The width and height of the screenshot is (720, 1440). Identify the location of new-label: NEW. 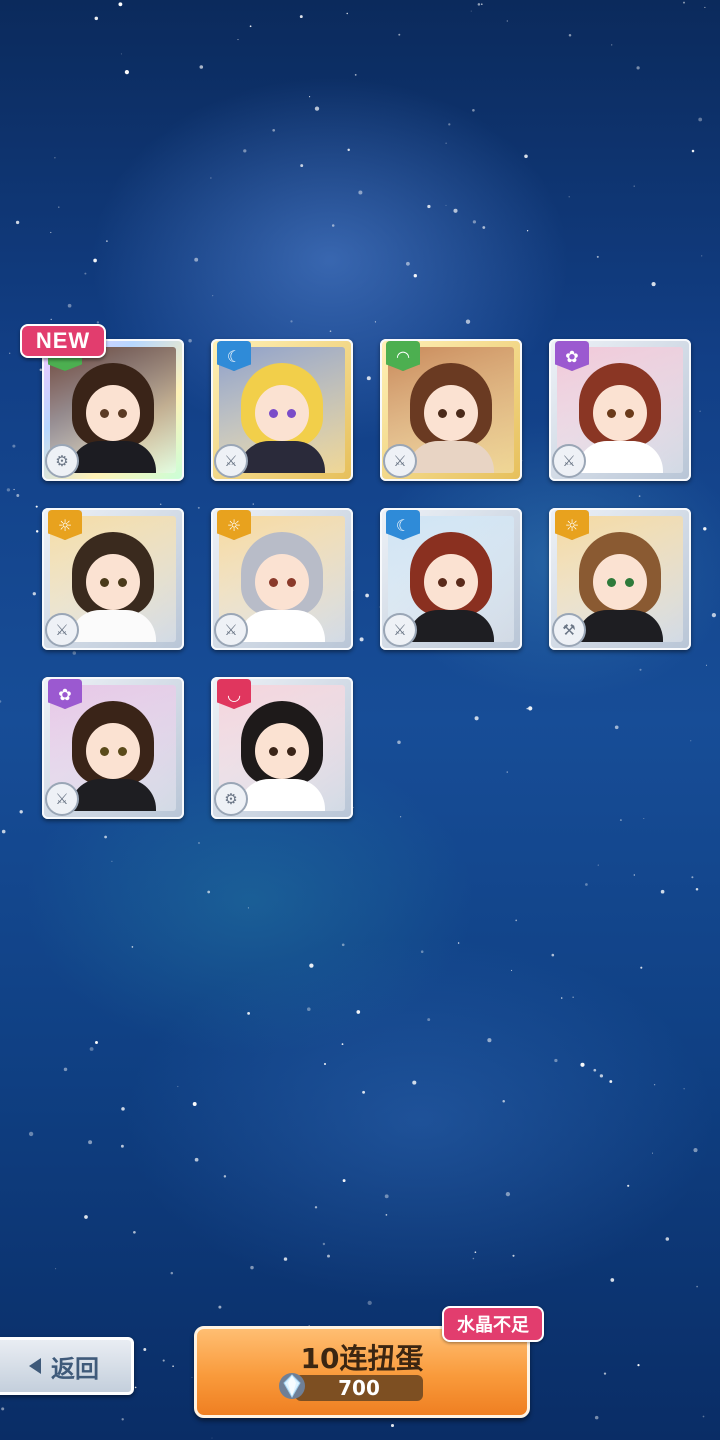
(63, 341).